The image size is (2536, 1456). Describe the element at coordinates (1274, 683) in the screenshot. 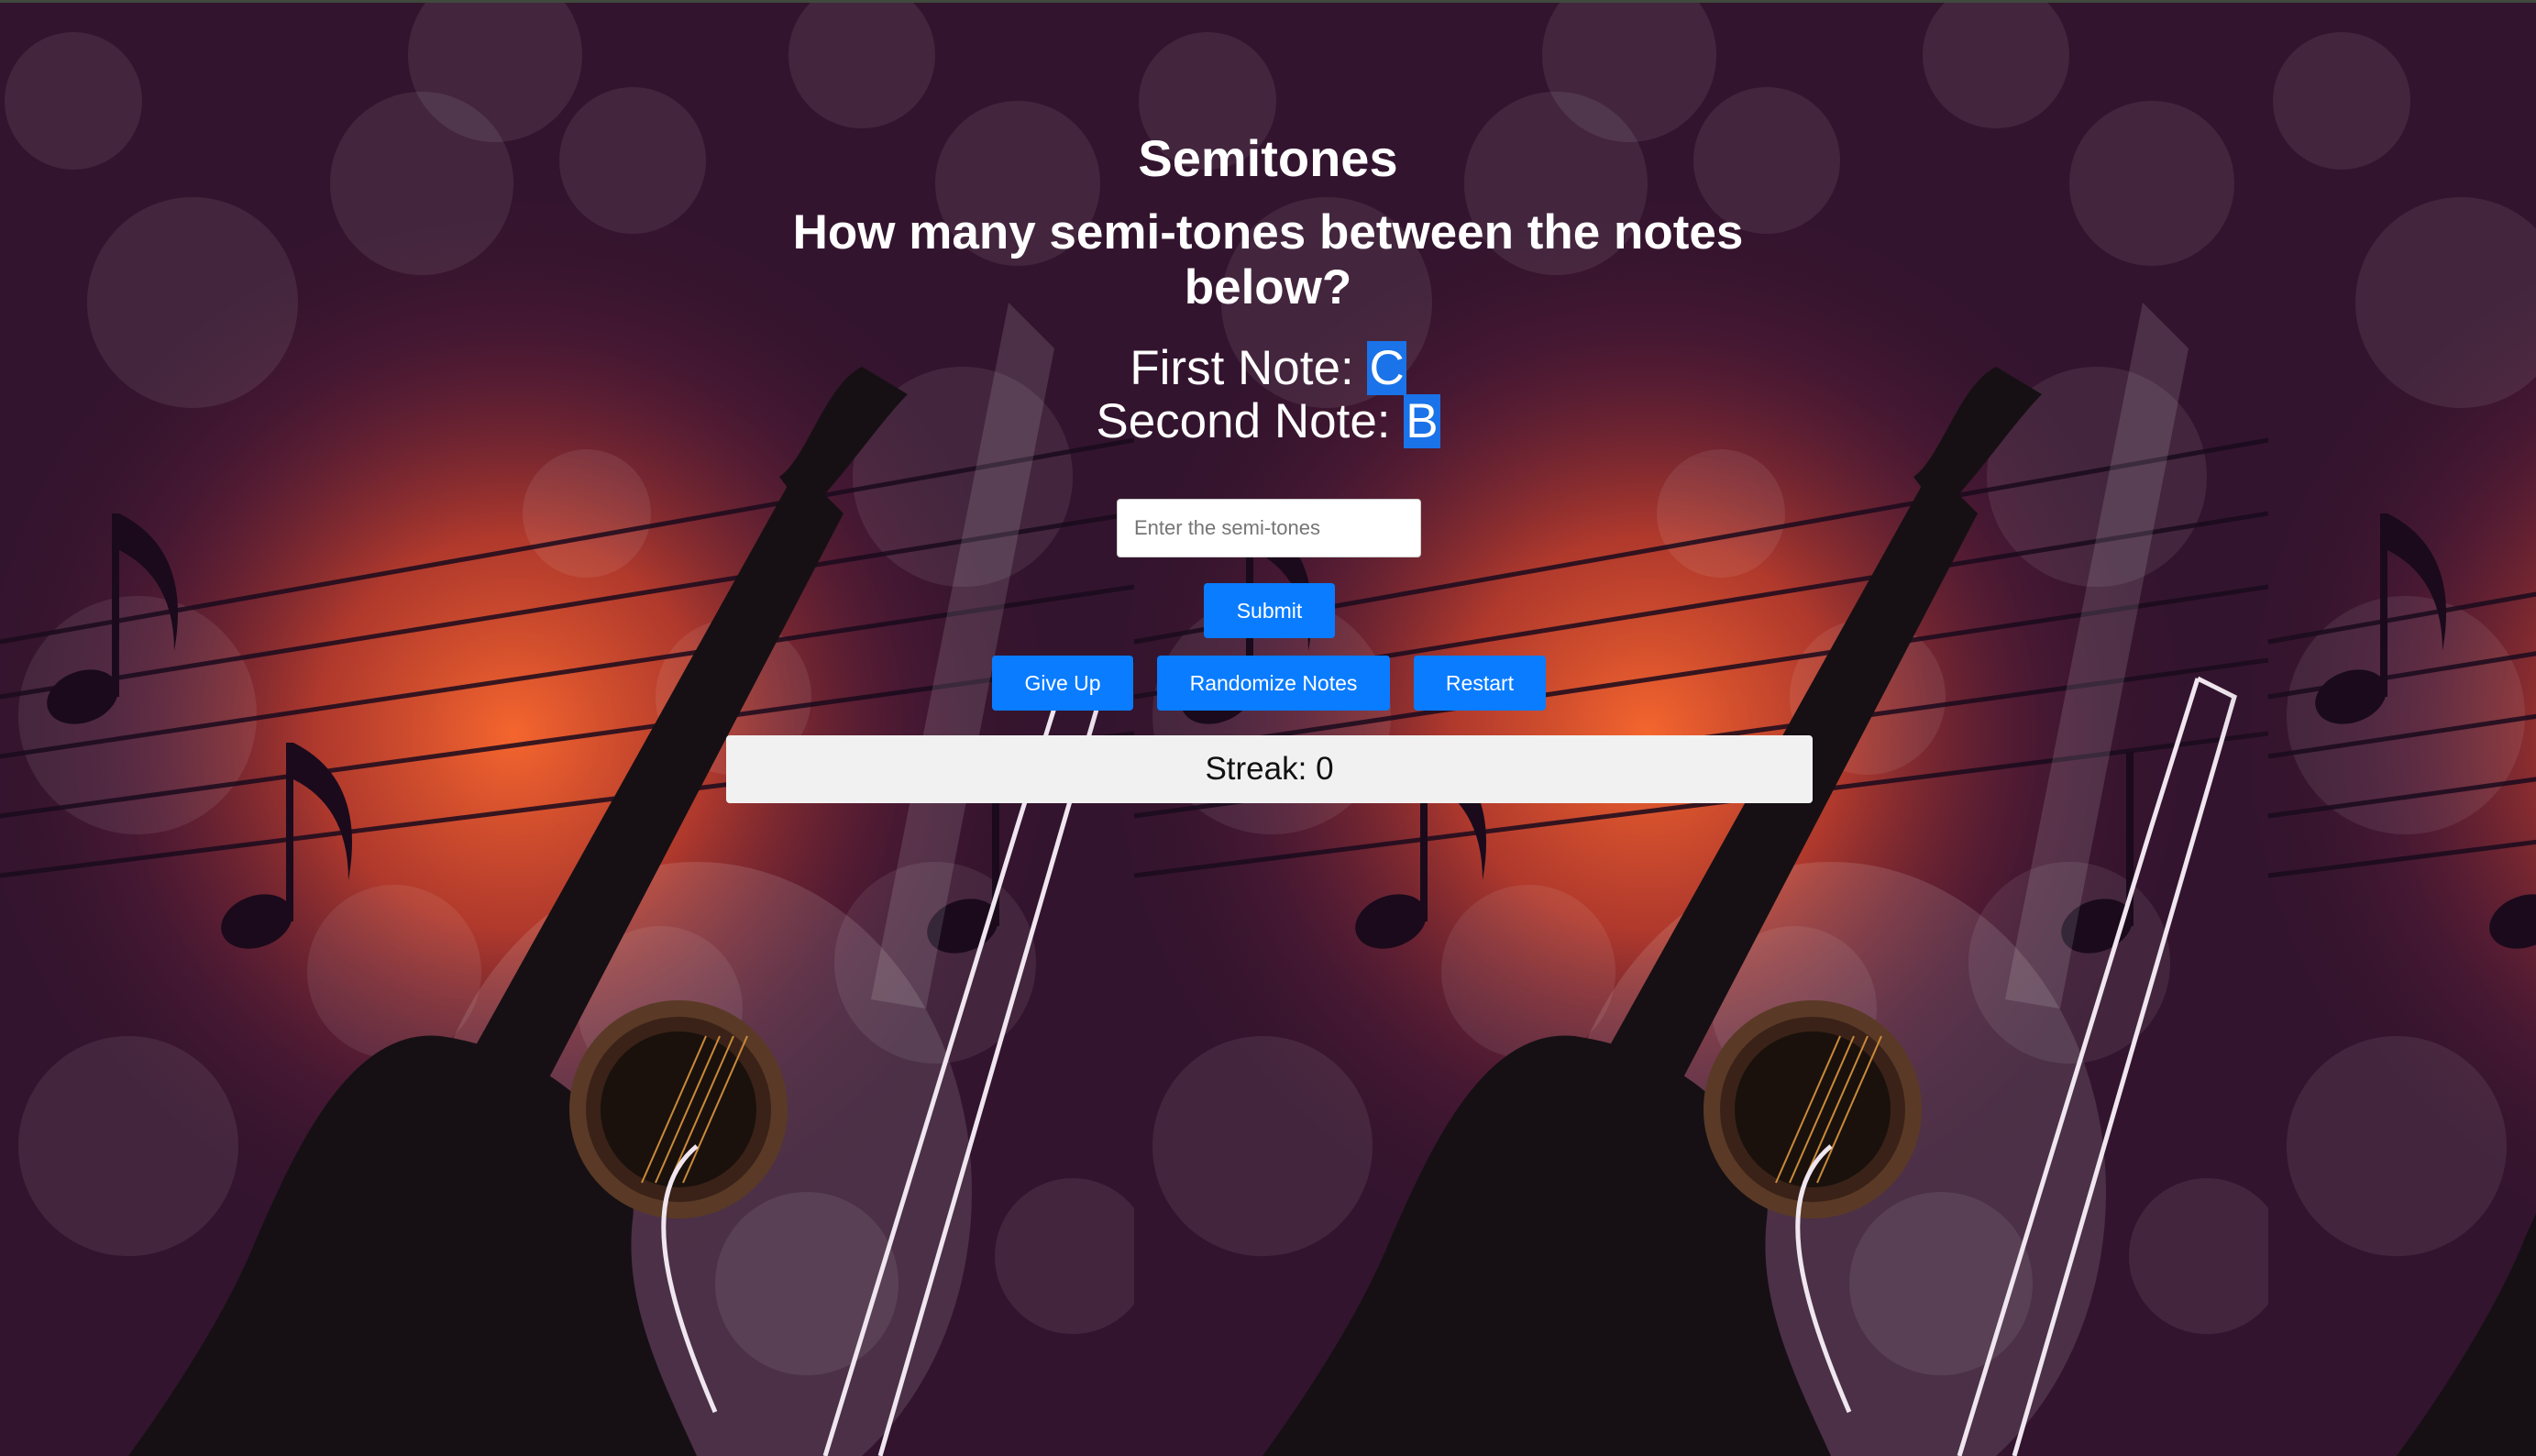

I see `randomize-notes-button: Randomize Notes` at that location.